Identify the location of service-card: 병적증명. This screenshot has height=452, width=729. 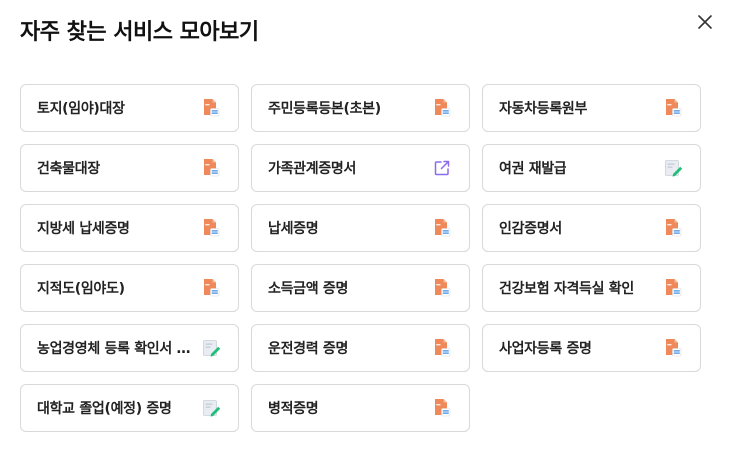
(360, 408).